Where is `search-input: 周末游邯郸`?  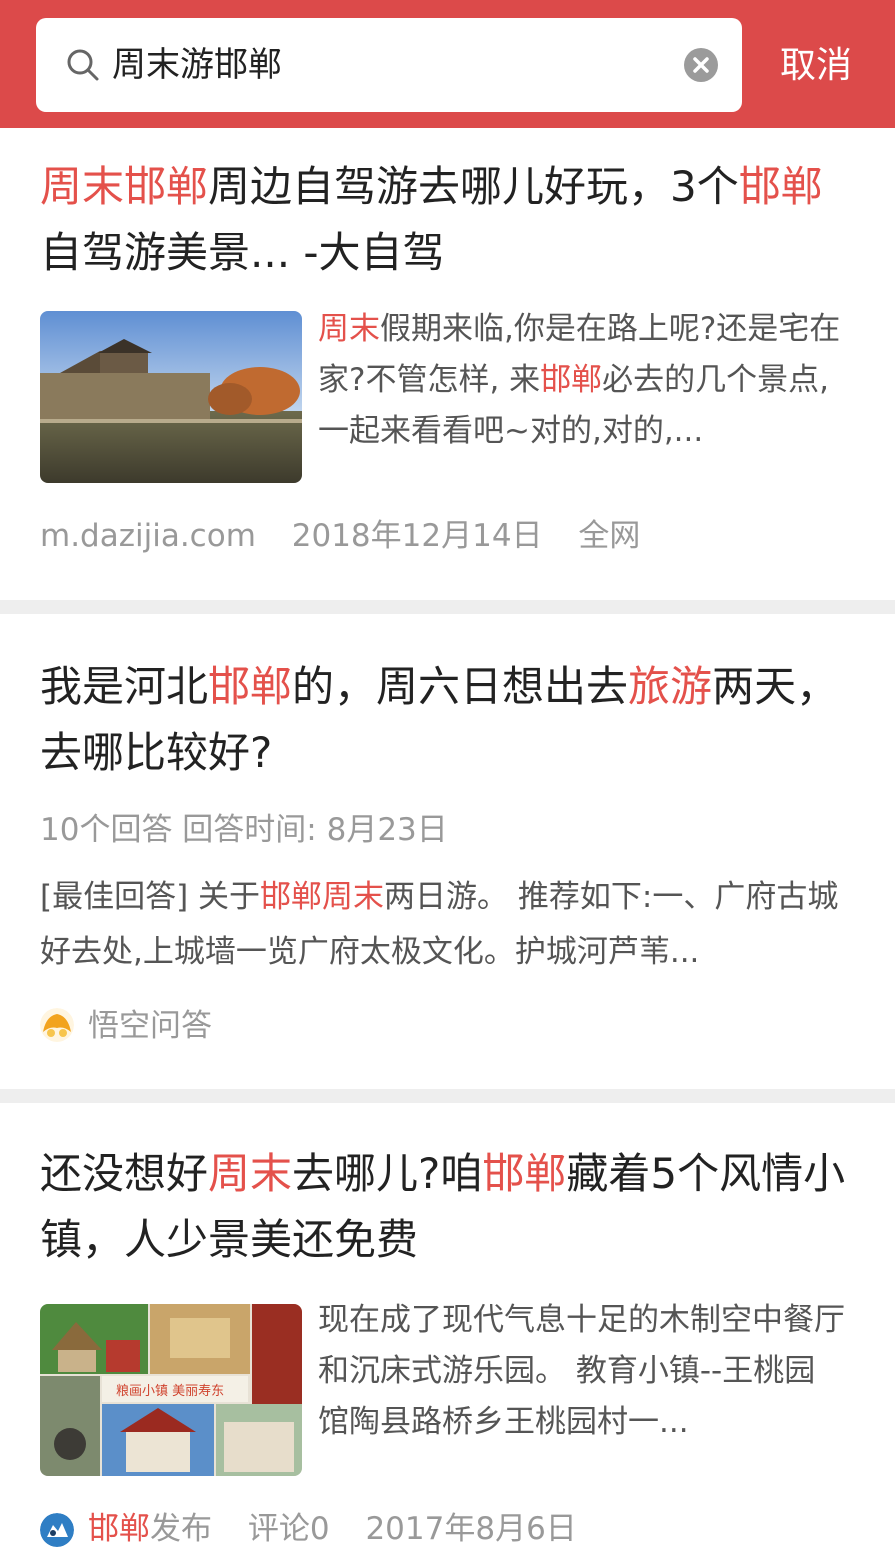 search-input: 周末游邯郸 is located at coordinates (197, 65).